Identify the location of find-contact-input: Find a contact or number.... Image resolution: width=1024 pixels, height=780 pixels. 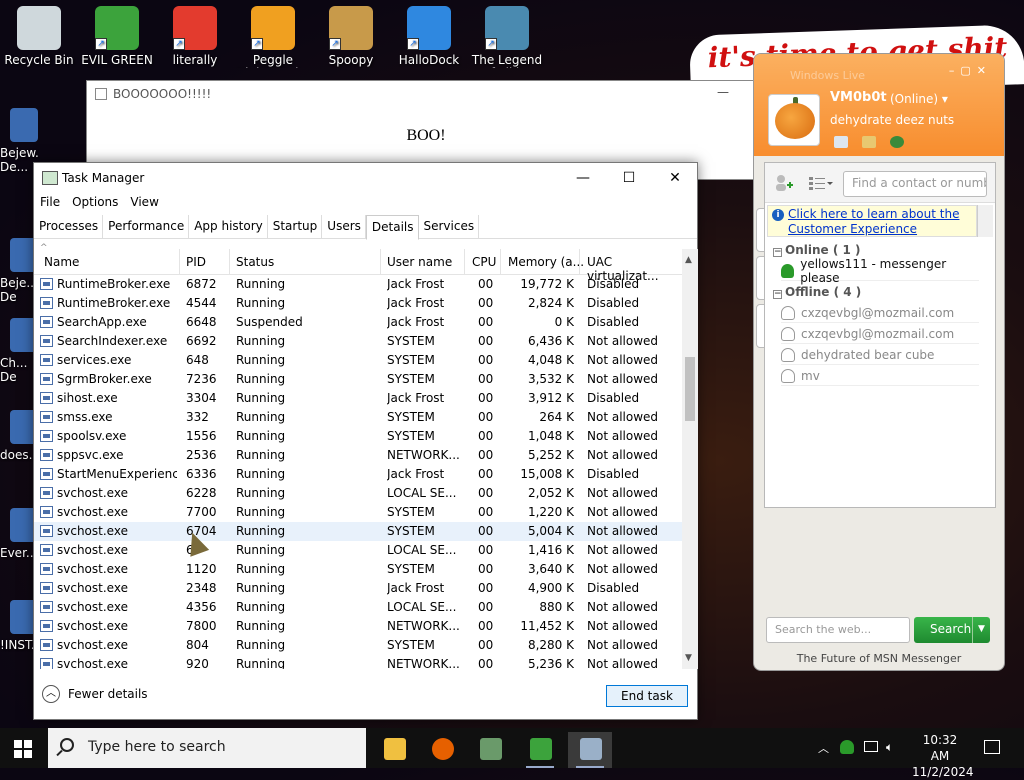
(915, 184).